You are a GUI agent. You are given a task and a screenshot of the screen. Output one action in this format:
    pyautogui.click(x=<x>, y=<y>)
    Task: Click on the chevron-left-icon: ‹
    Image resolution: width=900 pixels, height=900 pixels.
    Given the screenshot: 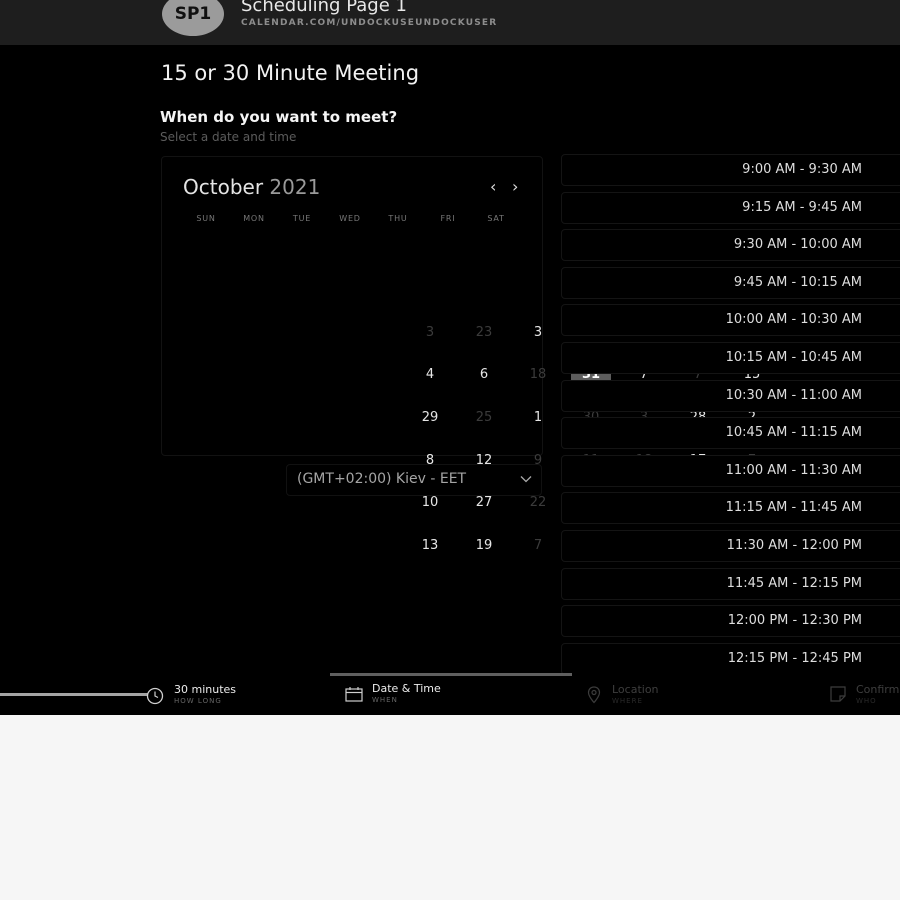 What is the action you would take?
    pyautogui.click(x=493, y=186)
    